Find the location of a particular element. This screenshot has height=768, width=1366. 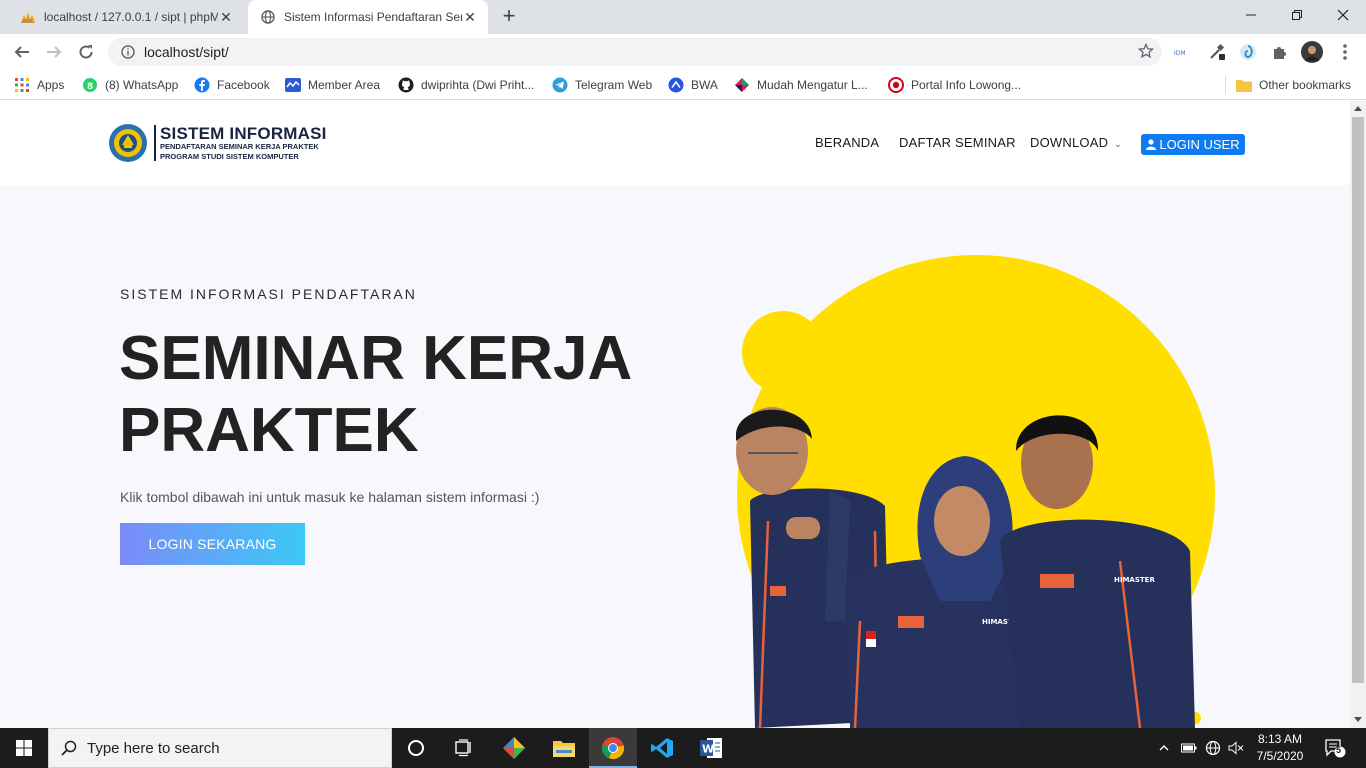

chevron-up-icon is located at coordinates (1164, 748).